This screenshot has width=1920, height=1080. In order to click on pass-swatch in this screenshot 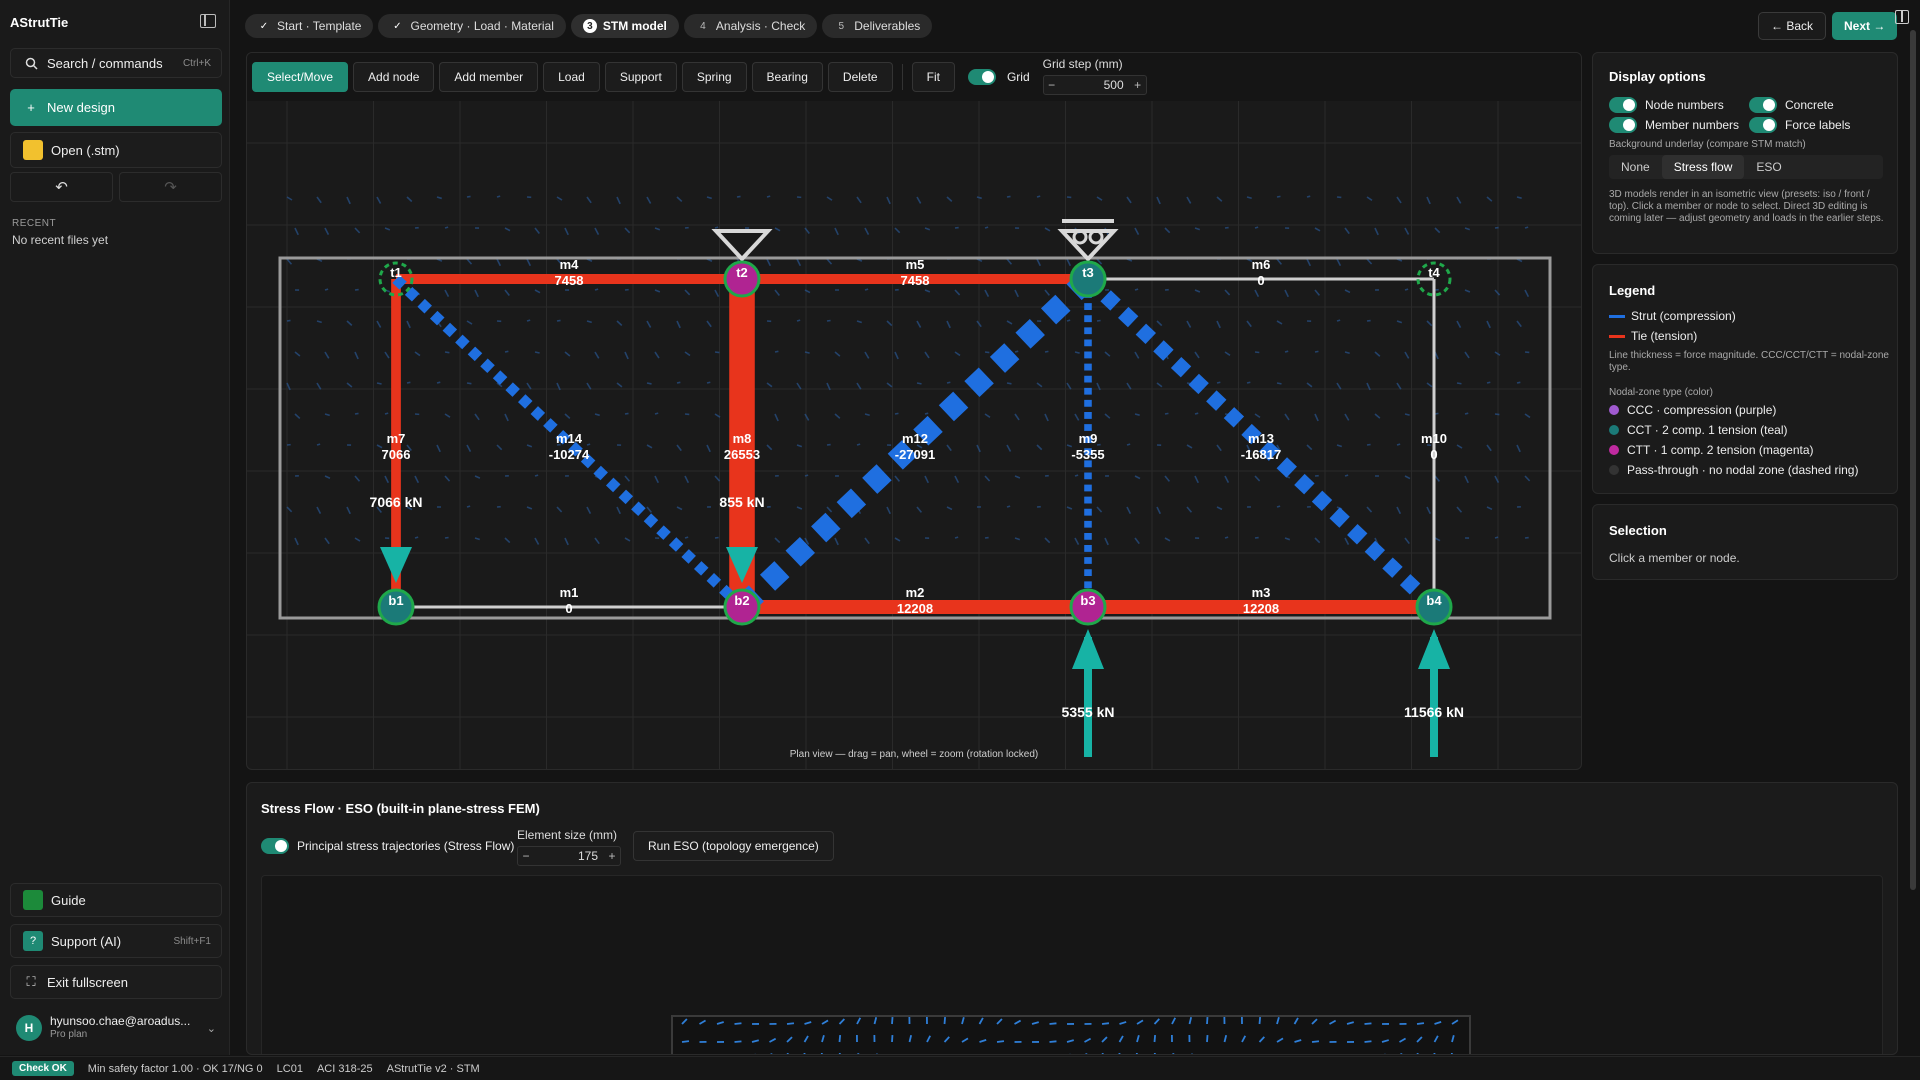, I will do `click(1614, 470)`.